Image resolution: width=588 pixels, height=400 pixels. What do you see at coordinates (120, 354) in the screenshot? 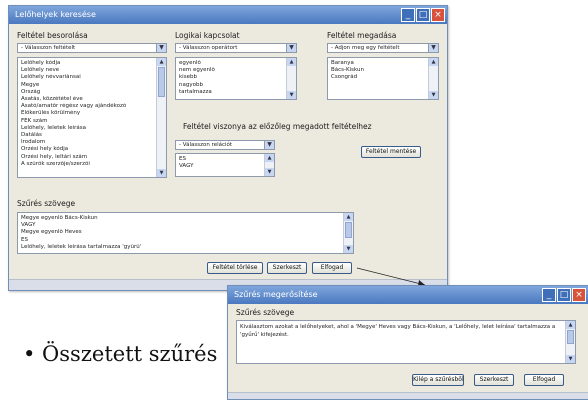
I see `bullet-caption: • Összetett szűrés` at bounding box center [120, 354].